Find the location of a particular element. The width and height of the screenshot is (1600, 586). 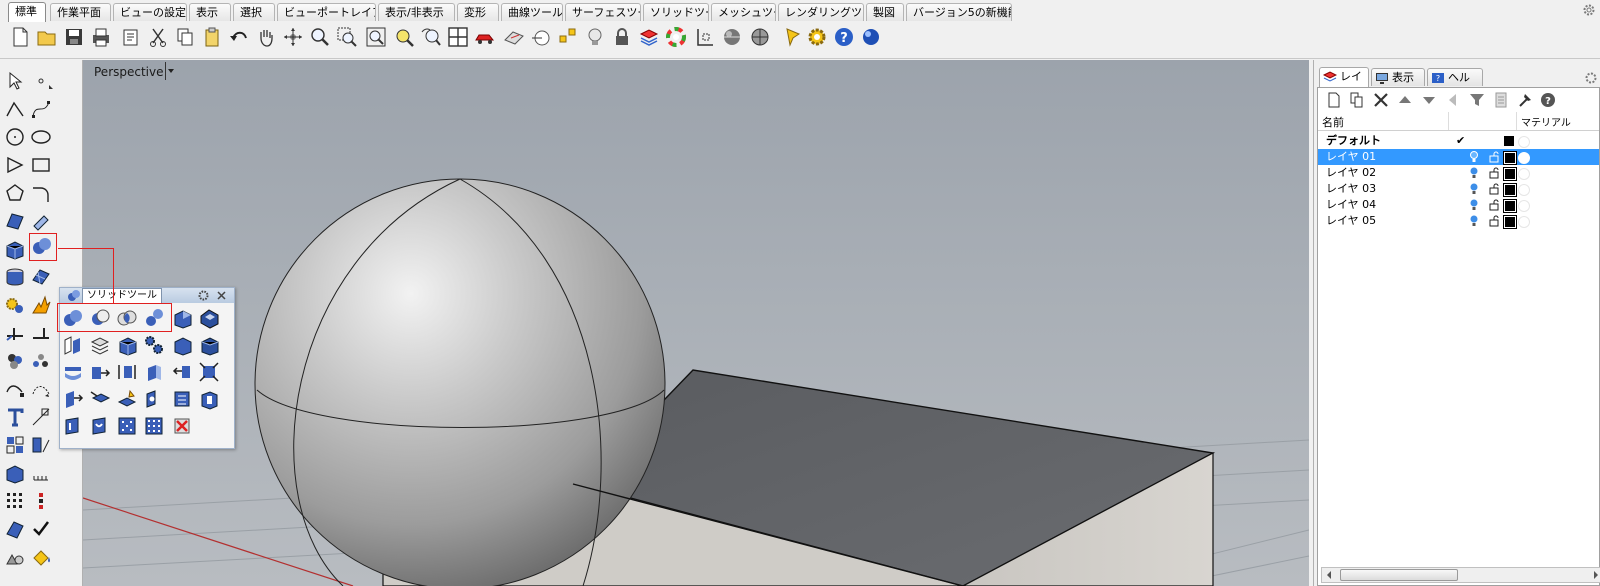

make2d-icon is located at coordinates (41, 445).